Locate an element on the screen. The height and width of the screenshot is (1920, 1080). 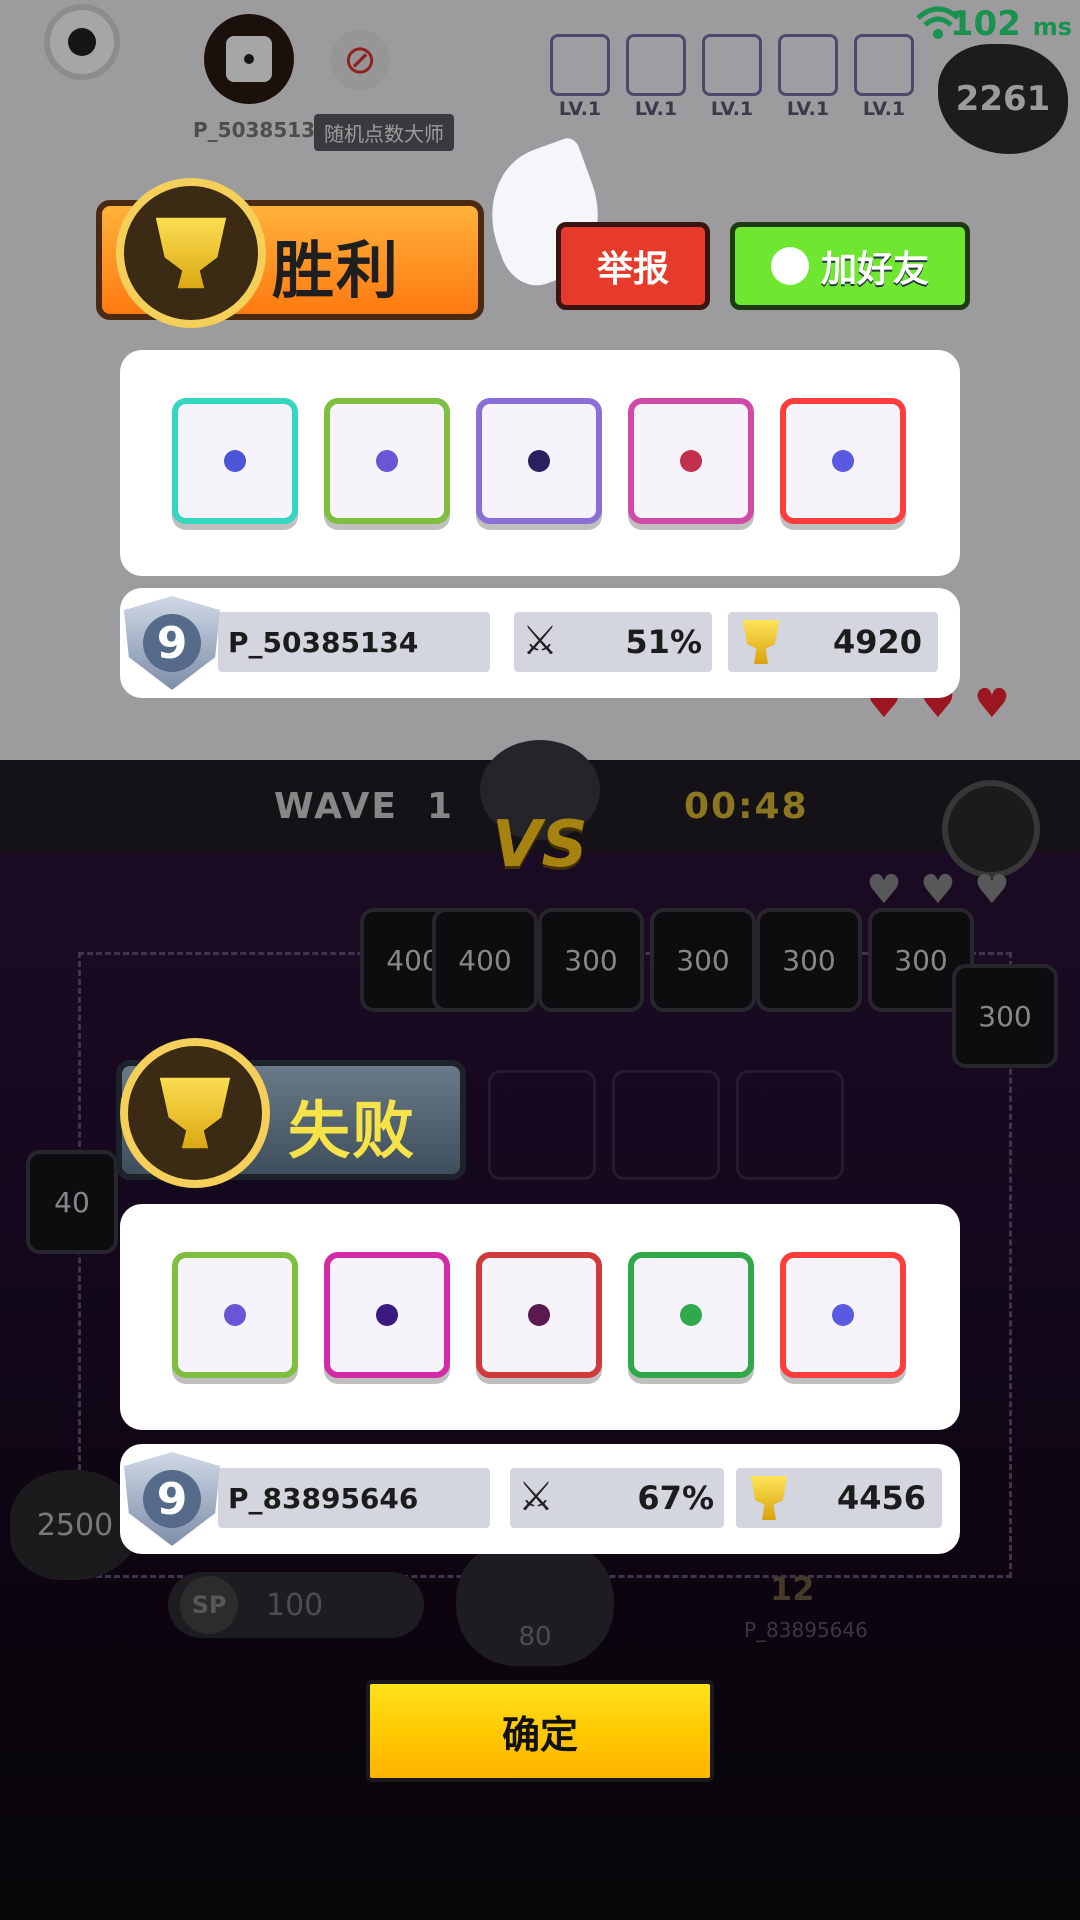
sword-dice-icon is located at coordinates (691, 461).